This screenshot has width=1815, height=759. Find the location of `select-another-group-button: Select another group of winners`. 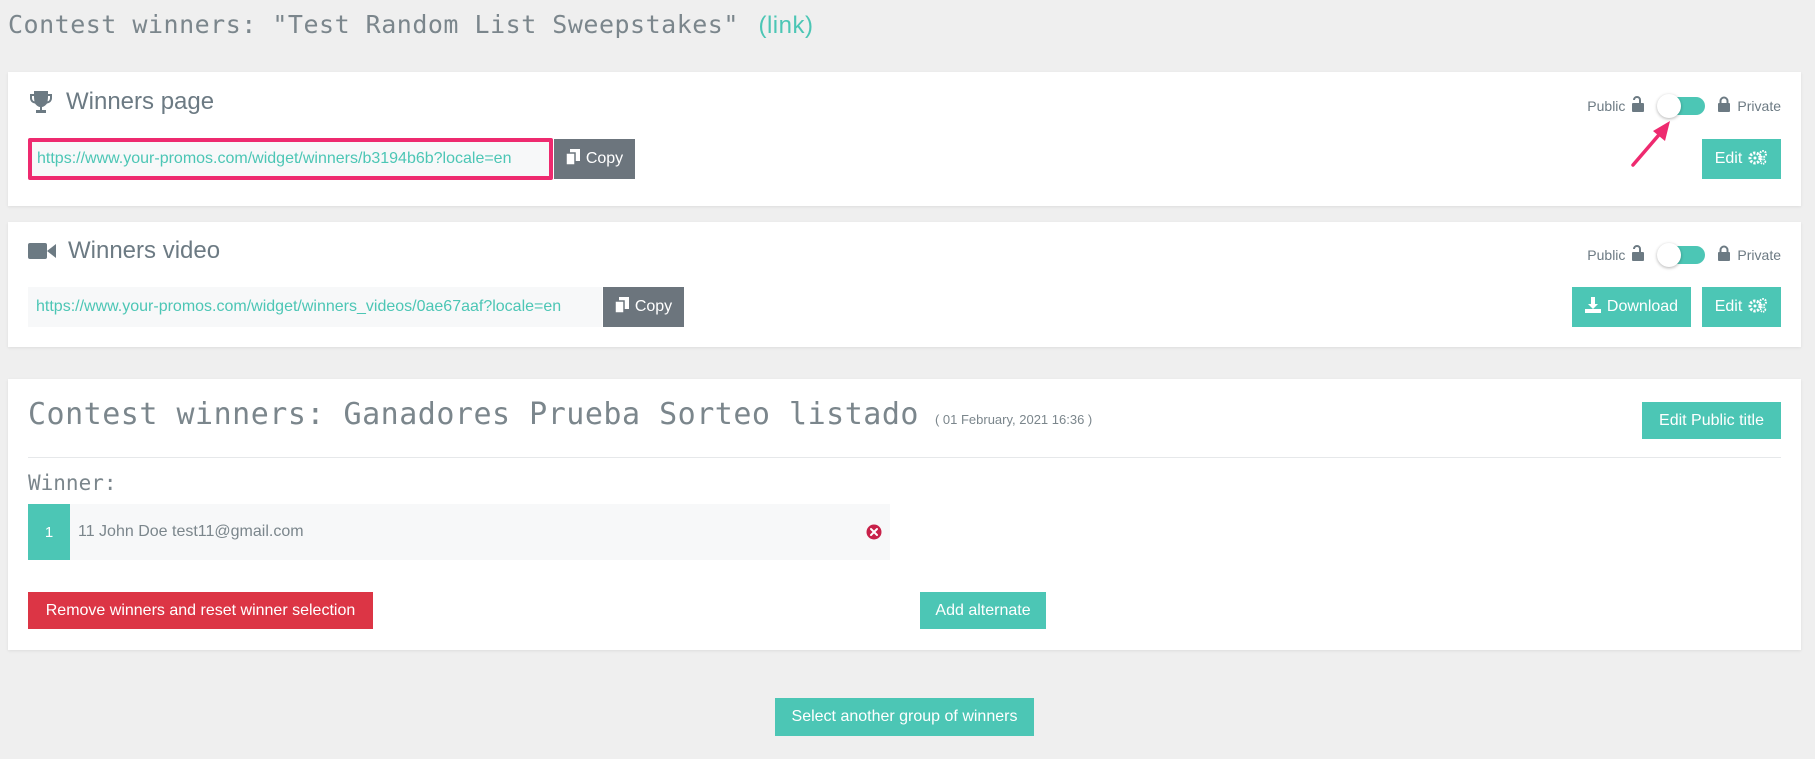

select-another-group-button: Select another group of winners is located at coordinates (904, 717).